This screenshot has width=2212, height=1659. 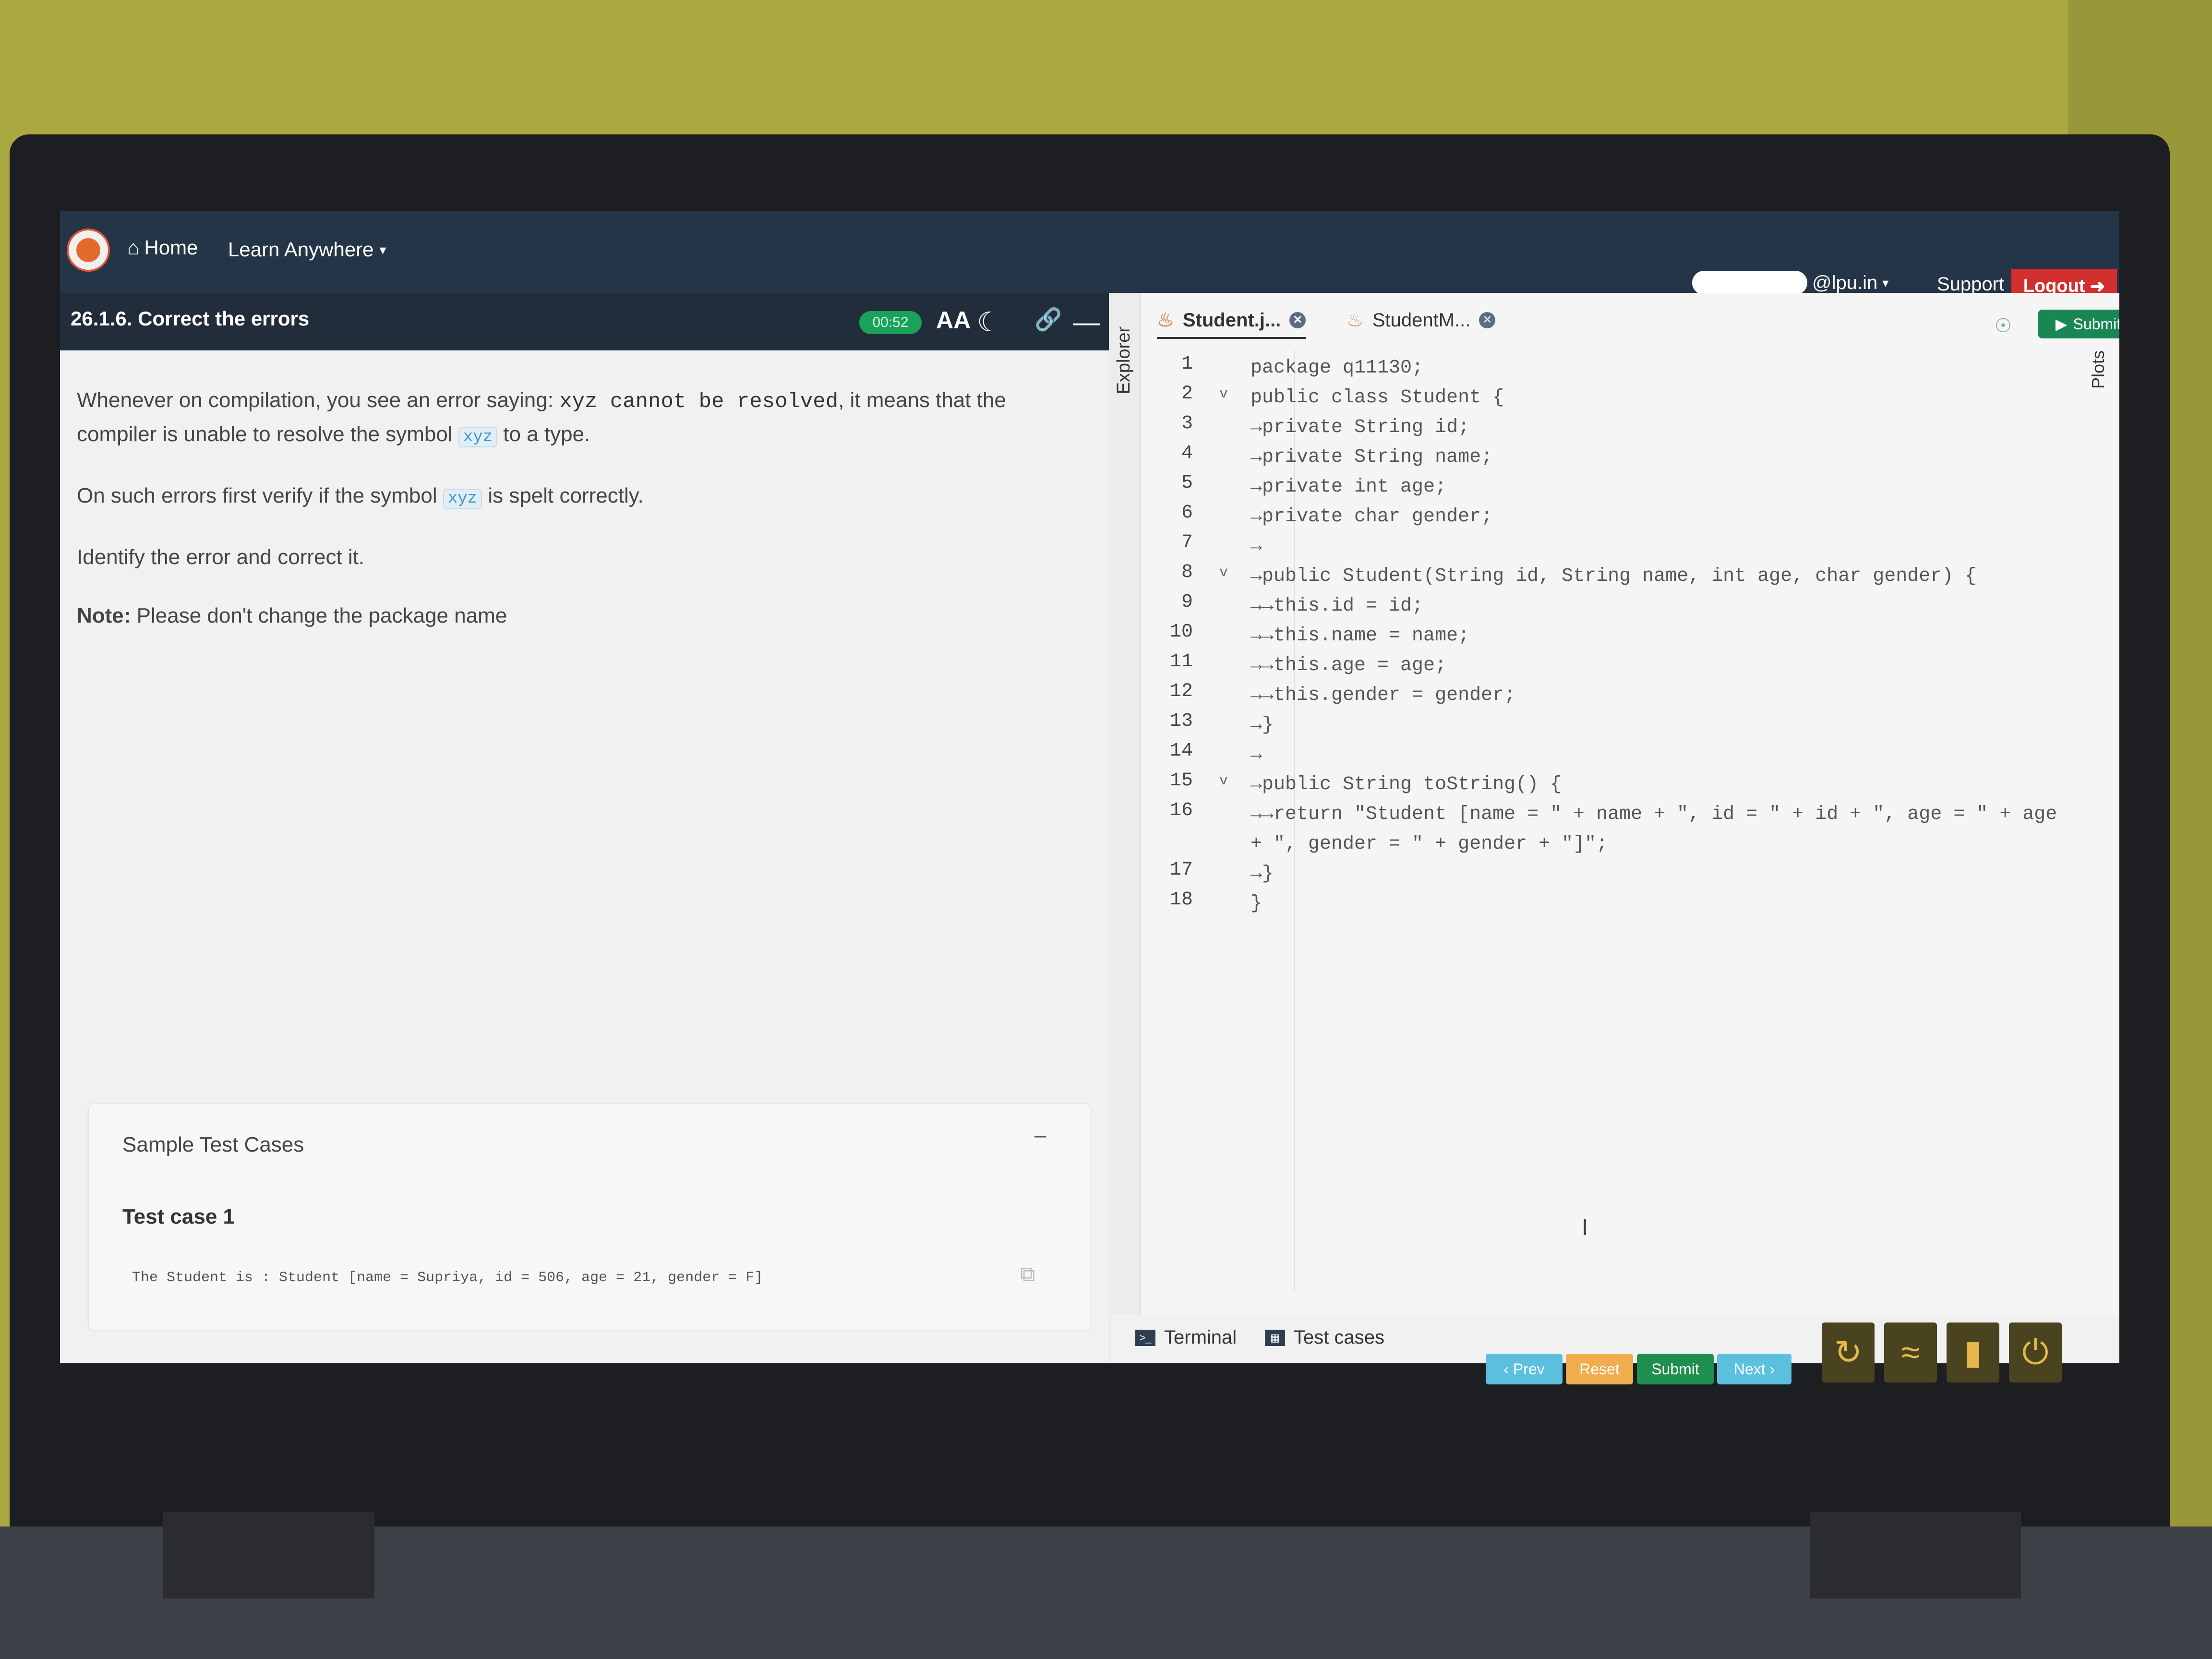 What do you see at coordinates (191, 318) in the screenshot?
I see `problem-title: 26.1.6. Correct the errors` at bounding box center [191, 318].